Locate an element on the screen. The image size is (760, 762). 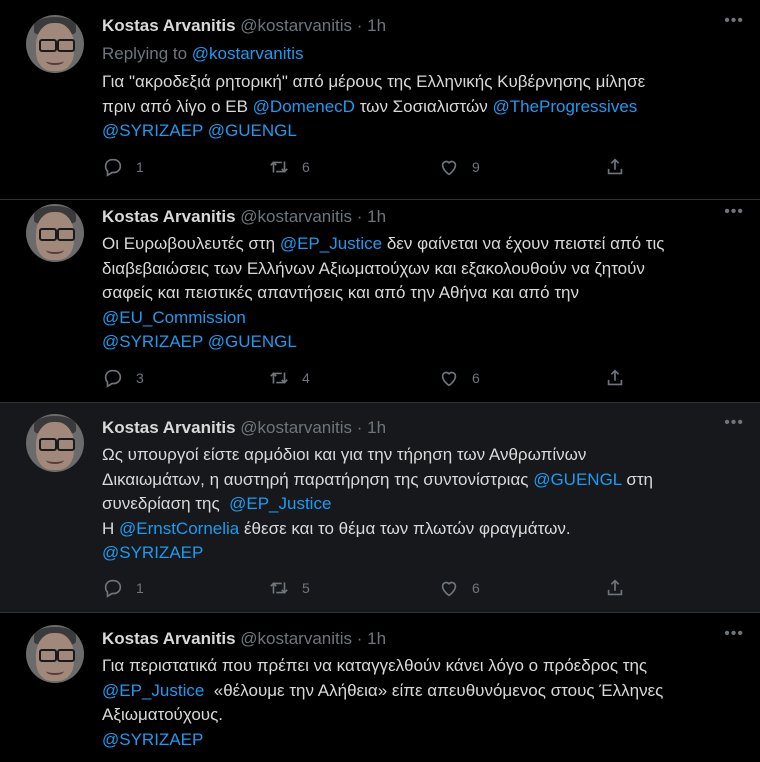
retweet-button: 5 is located at coordinates (289, 588).